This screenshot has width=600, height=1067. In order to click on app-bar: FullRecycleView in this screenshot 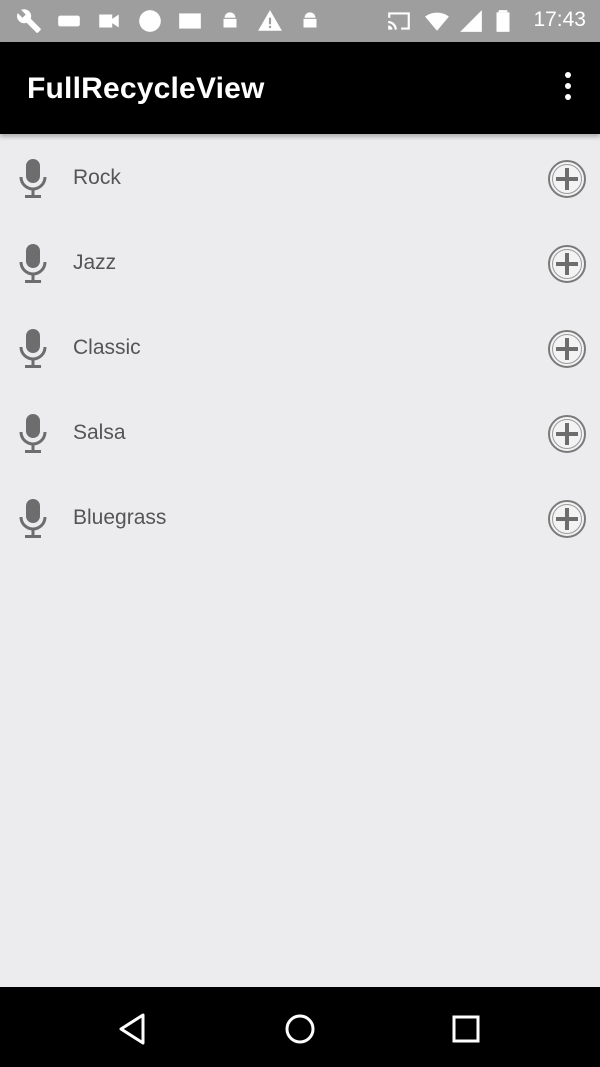, I will do `click(300, 88)`.